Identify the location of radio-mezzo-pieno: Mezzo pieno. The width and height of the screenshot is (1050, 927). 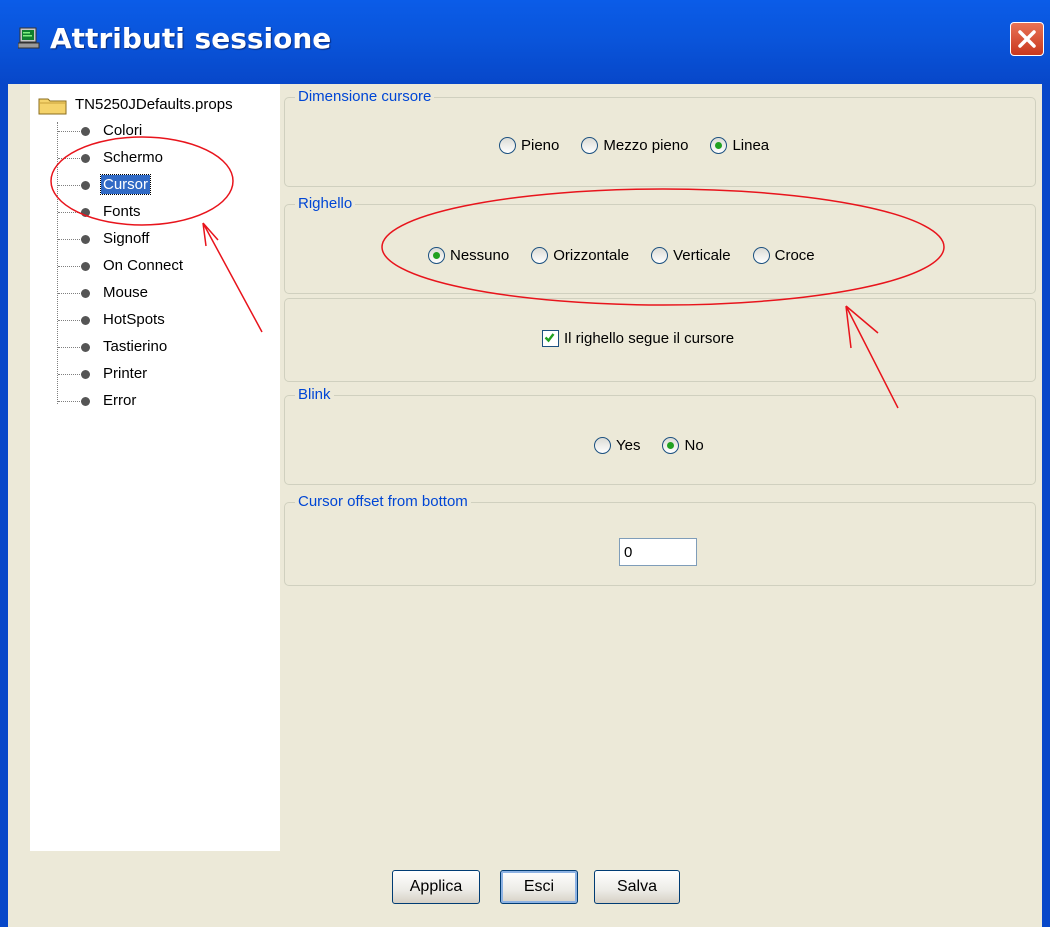
(634, 145).